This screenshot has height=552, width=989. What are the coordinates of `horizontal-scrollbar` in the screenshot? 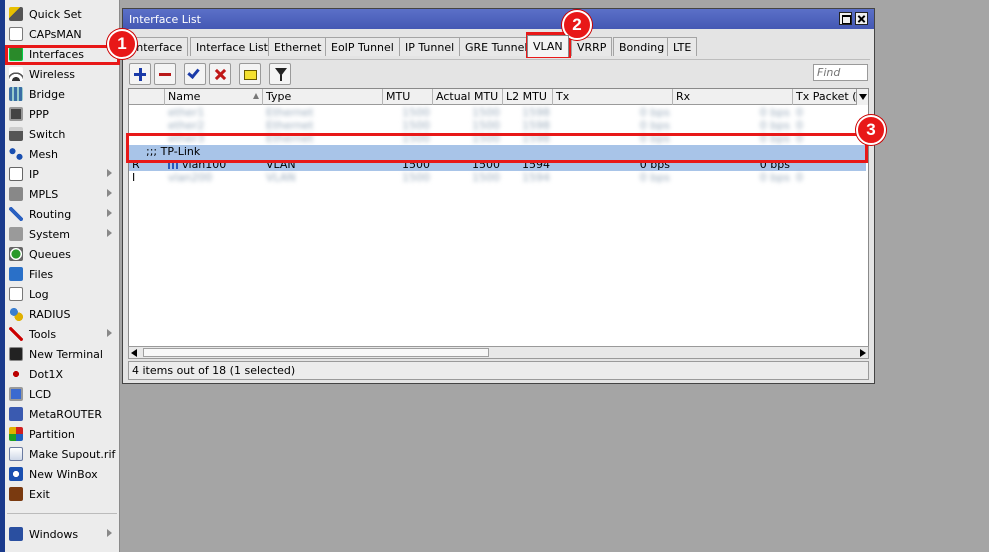 It's located at (498, 352).